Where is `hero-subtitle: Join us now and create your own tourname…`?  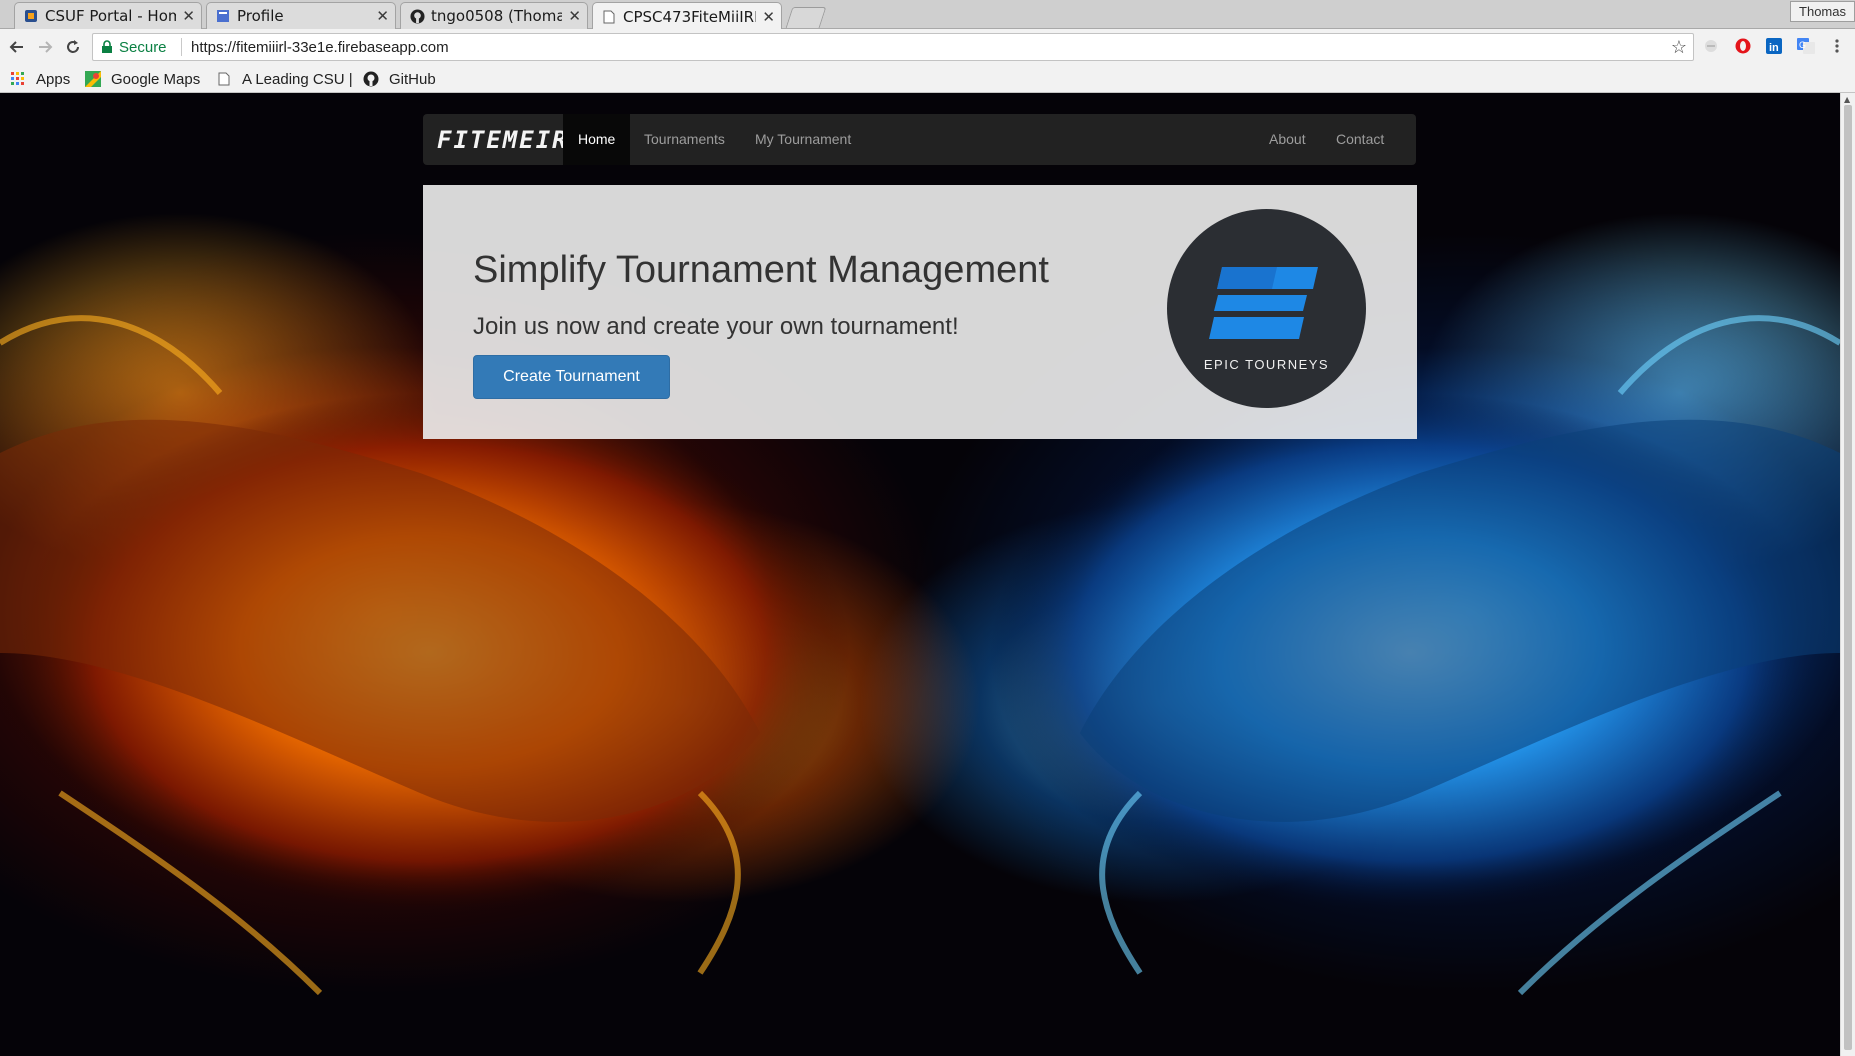 hero-subtitle: Join us now and create your own tourname… is located at coordinates (716, 326).